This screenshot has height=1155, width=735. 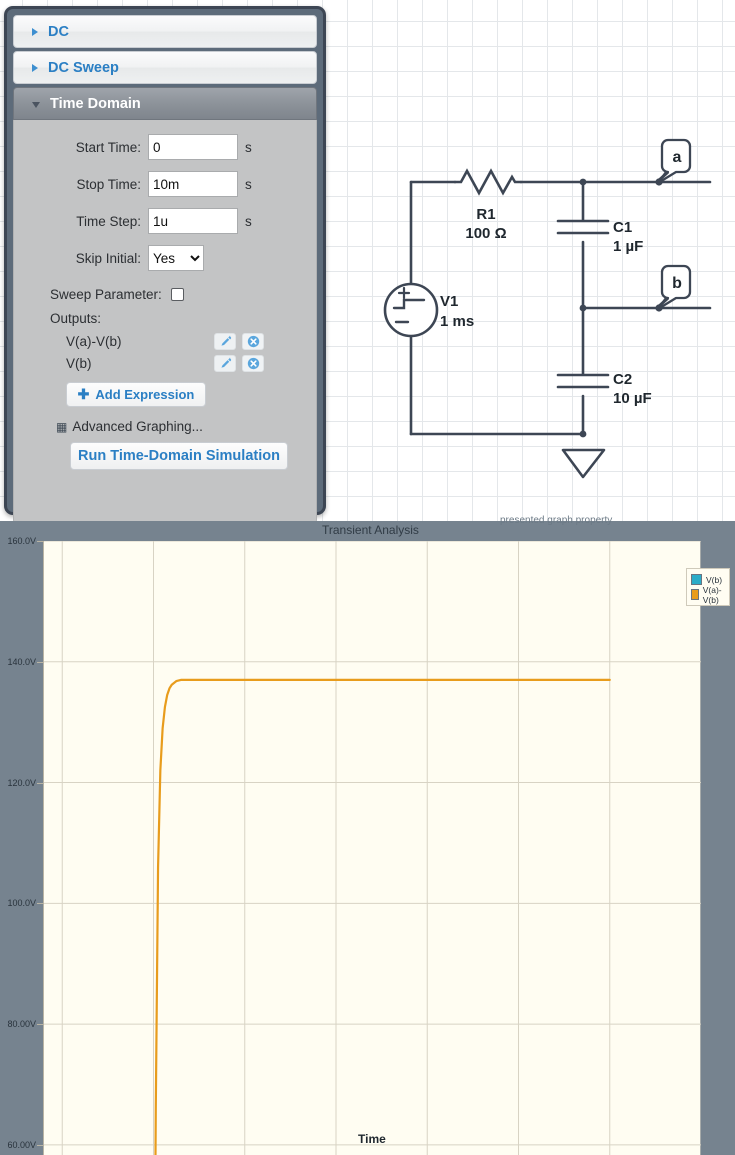 I want to click on field-start-time: Start Time: s, so click(x=165, y=147).